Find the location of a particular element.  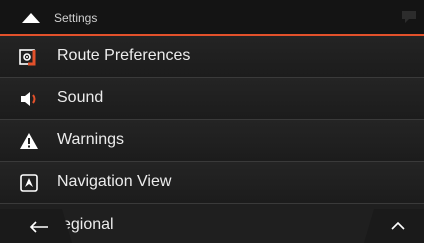

scroll-up-button is located at coordinates (394, 226).